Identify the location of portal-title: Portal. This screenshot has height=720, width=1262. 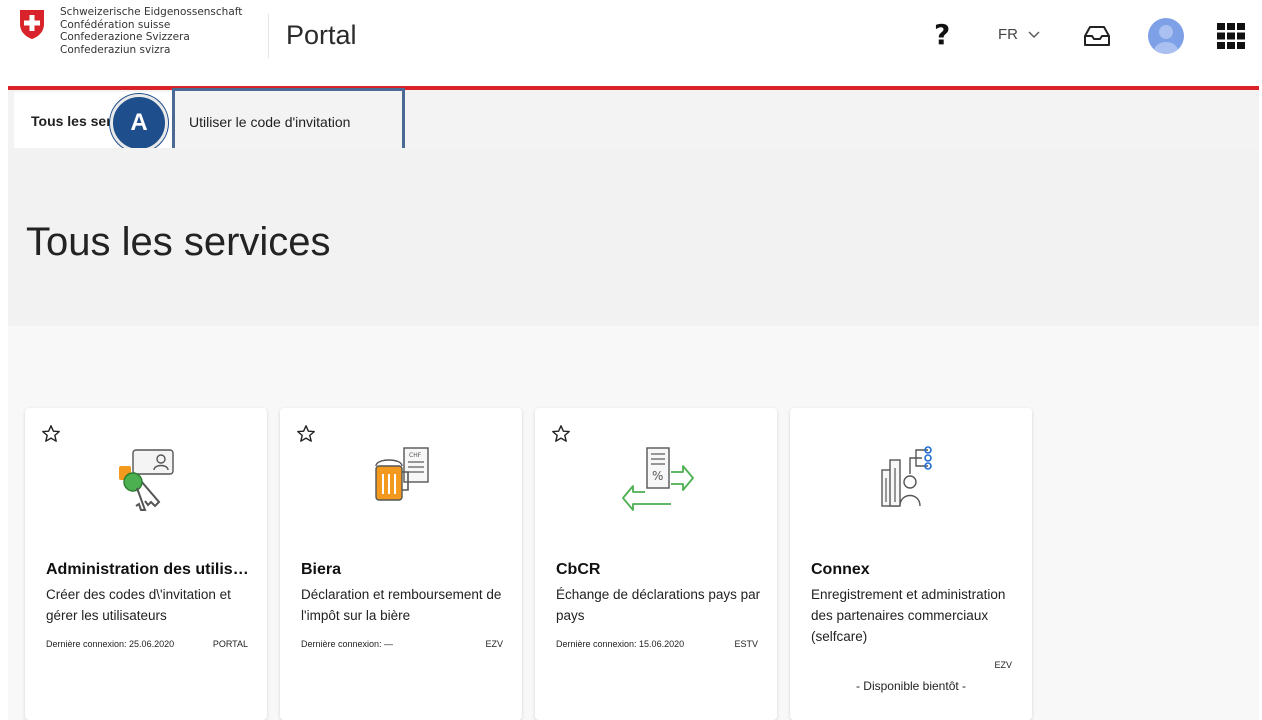
(321, 35).